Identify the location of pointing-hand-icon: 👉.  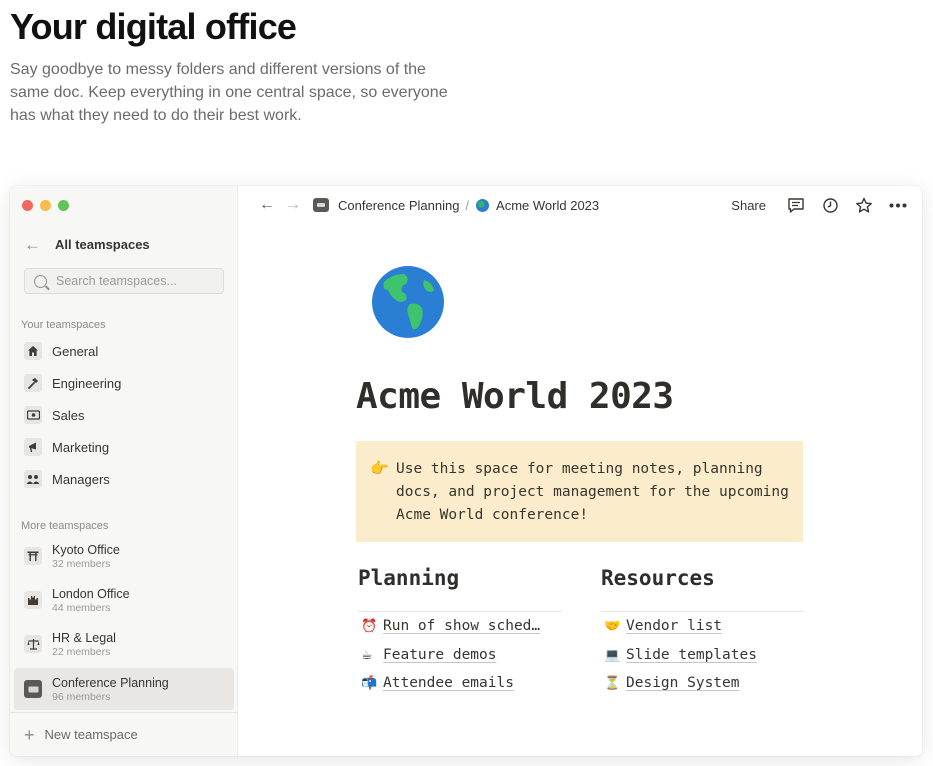
(379, 468).